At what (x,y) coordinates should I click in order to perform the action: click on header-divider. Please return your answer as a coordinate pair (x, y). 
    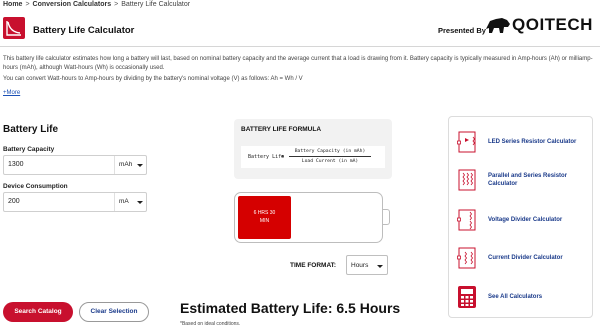
    Looking at the image, I should click on (300, 46).